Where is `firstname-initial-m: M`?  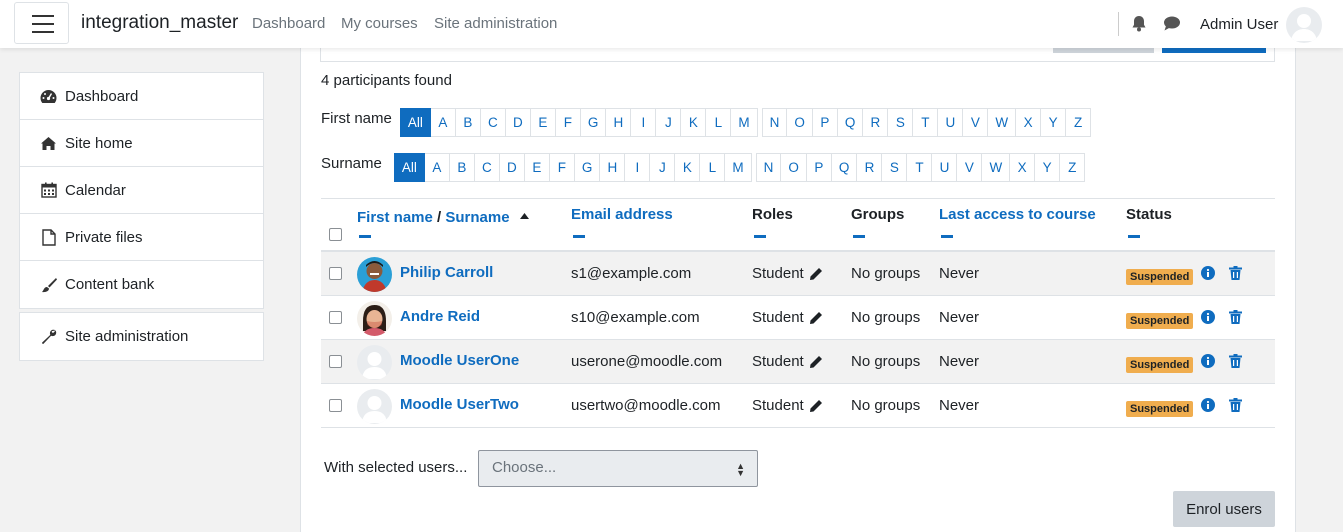 firstname-initial-m: M is located at coordinates (744, 122).